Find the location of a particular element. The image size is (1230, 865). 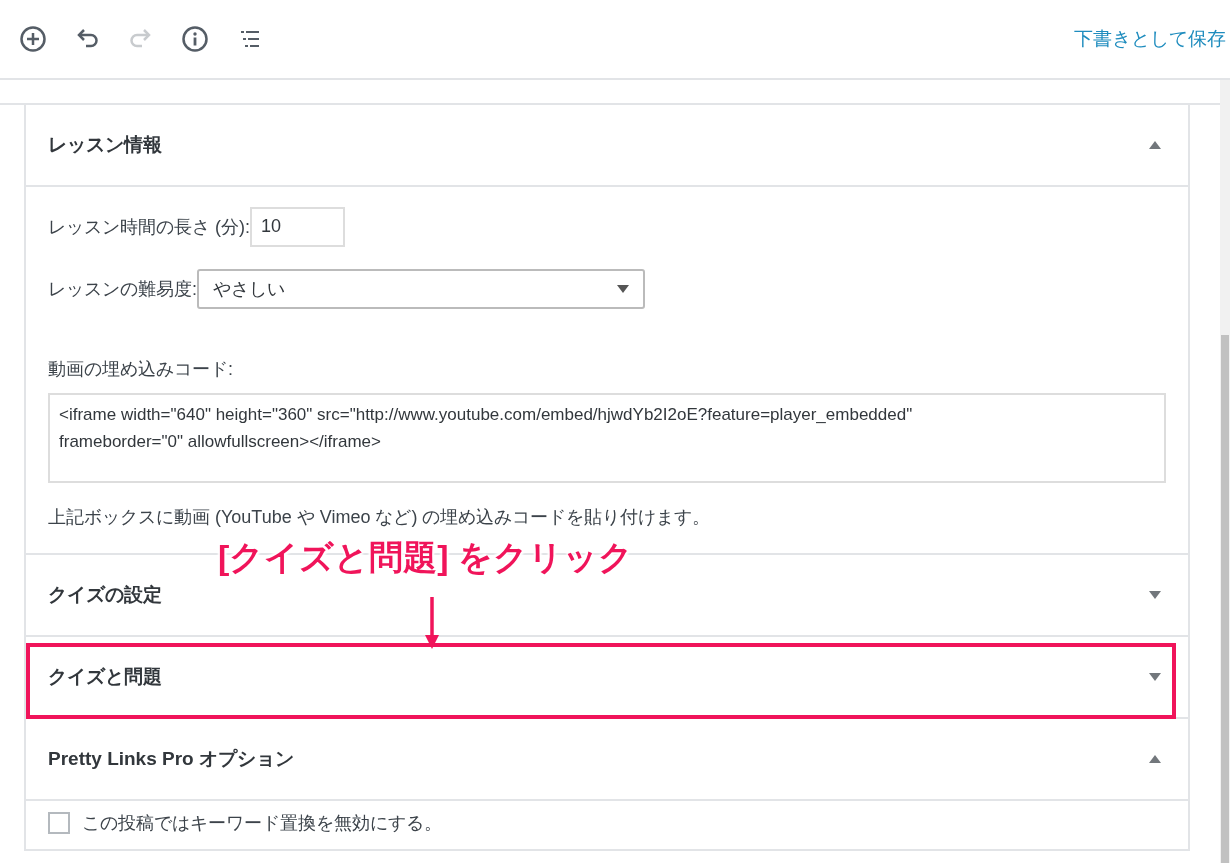

help-text: 上記ボックスに動画 (YouTube や Vimeo など) の埋め込みコードを貼り付けます。 is located at coordinates (380, 517).